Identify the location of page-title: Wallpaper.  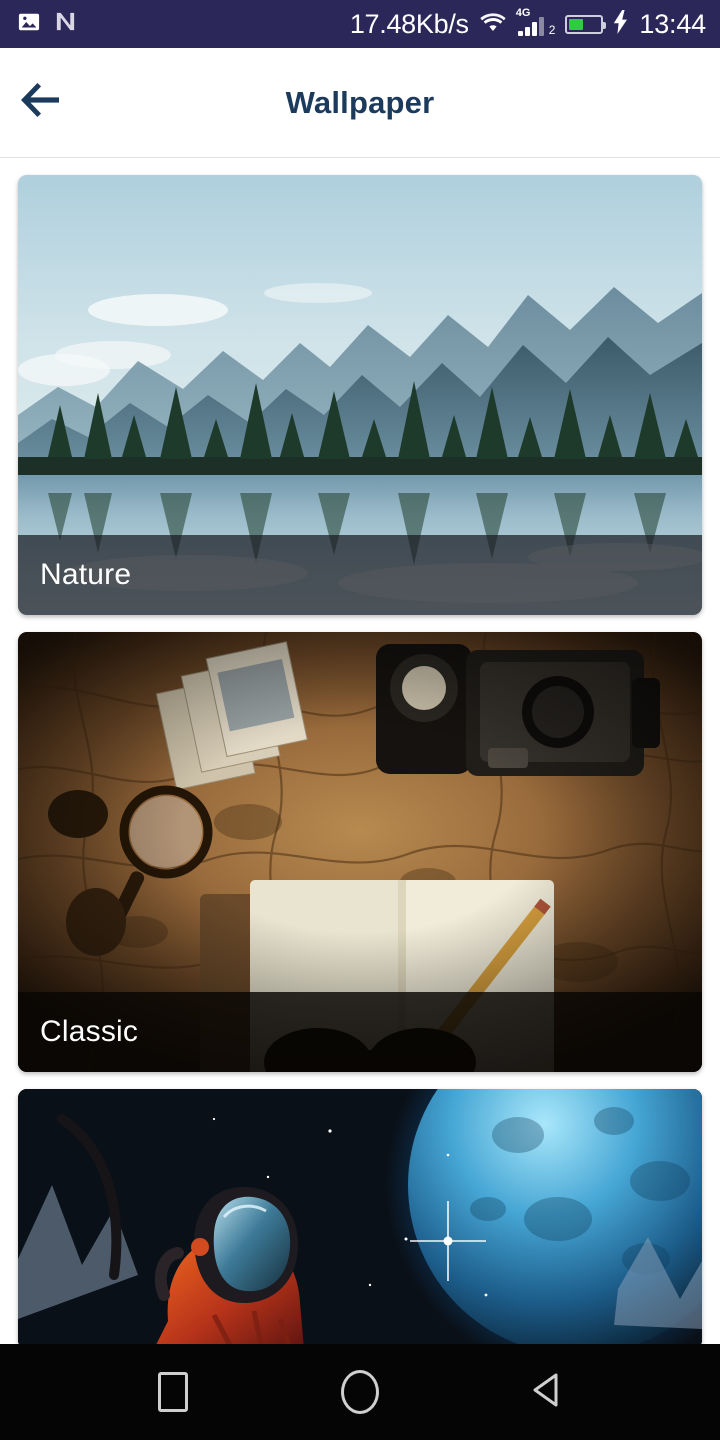
(360, 102).